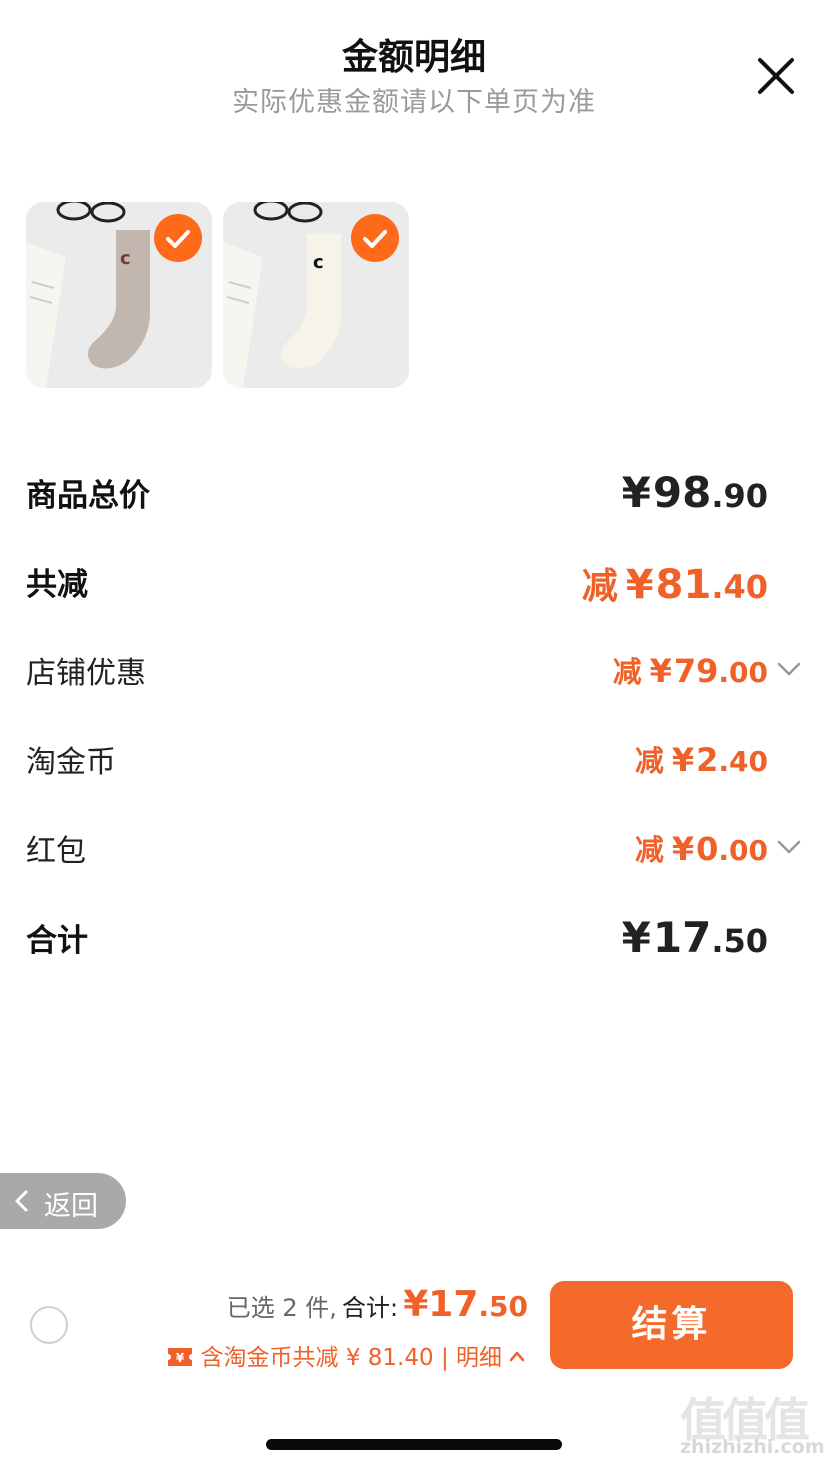 The width and height of the screenshot is (828, 1468). What do you see at coordinates (414, 102) in the screenshot?
I see `page-subtitle: 实际优惠金额请以下单页为准` at bounding box center [414, 102].